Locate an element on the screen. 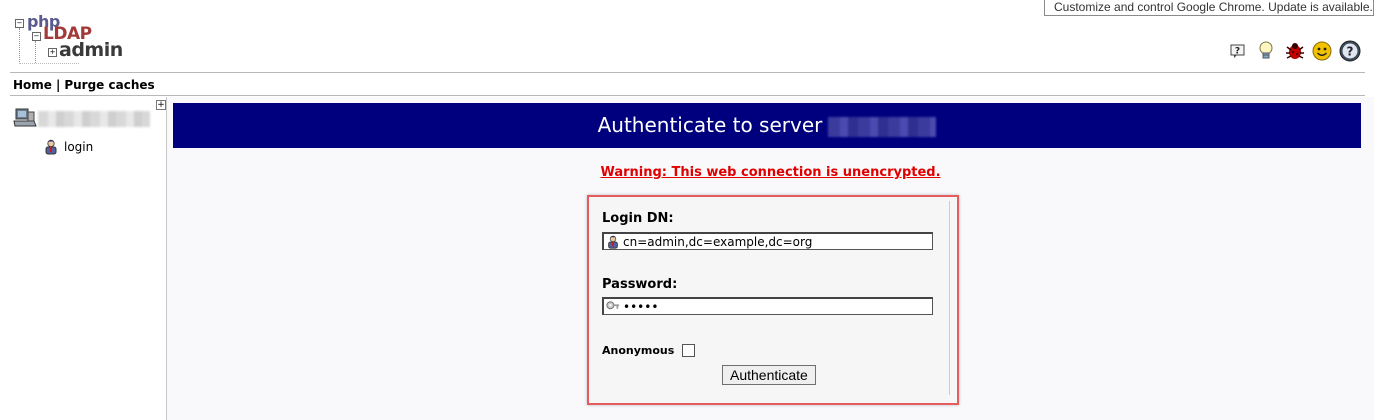  page-title-bar: Authenticate to server is located at coordinates (767, 125).